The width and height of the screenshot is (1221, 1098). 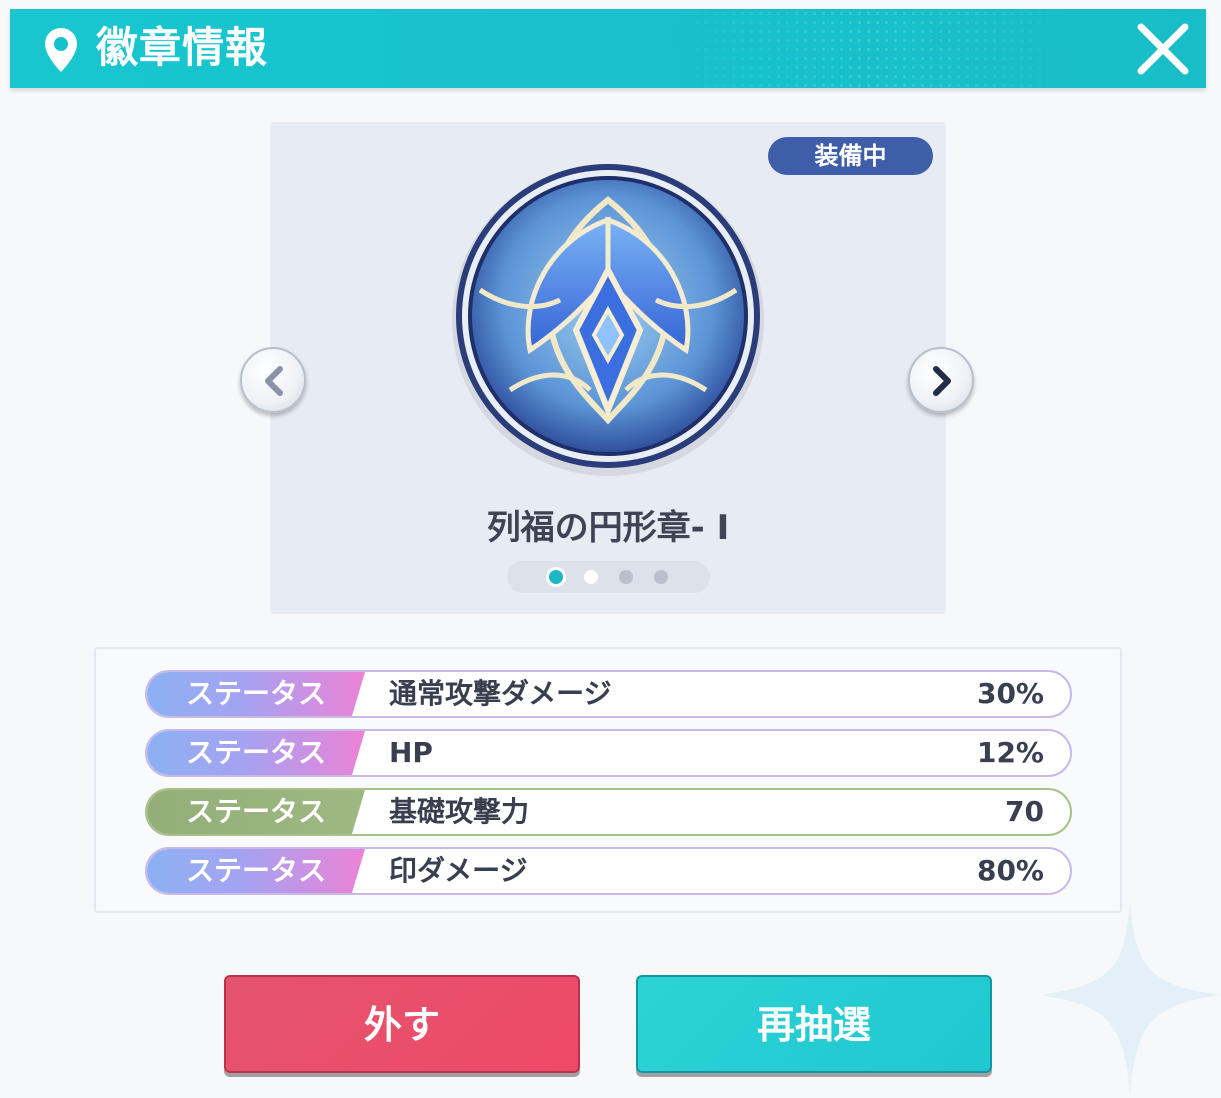 I want to click on title-bar-pattern, so click(x=876, y=48).